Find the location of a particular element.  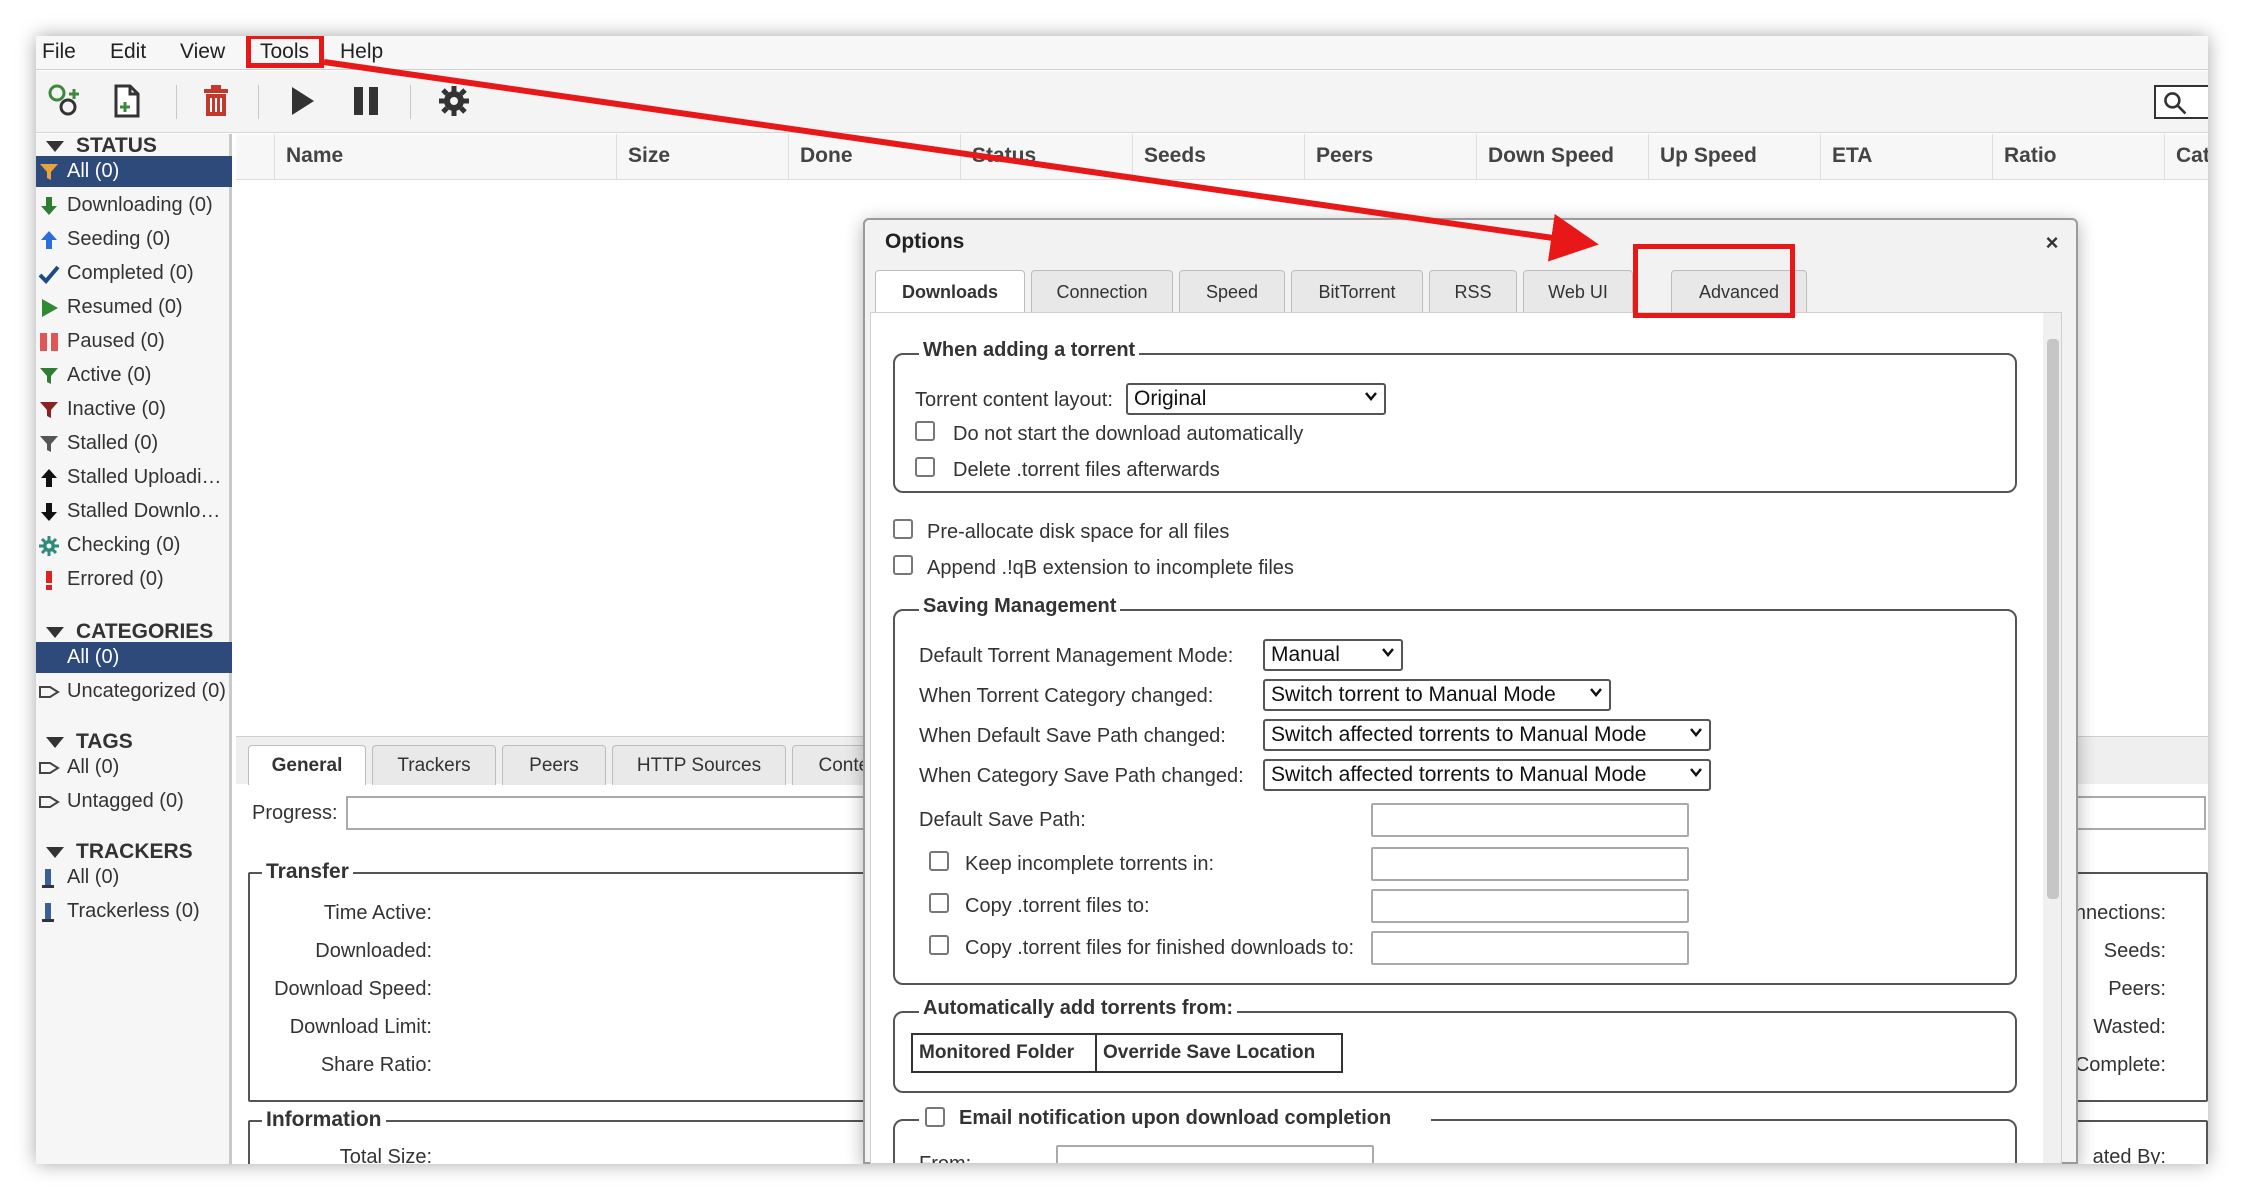

auto-add-legend: Automatically add torrents from: is located at coordinates (1078, 1008).